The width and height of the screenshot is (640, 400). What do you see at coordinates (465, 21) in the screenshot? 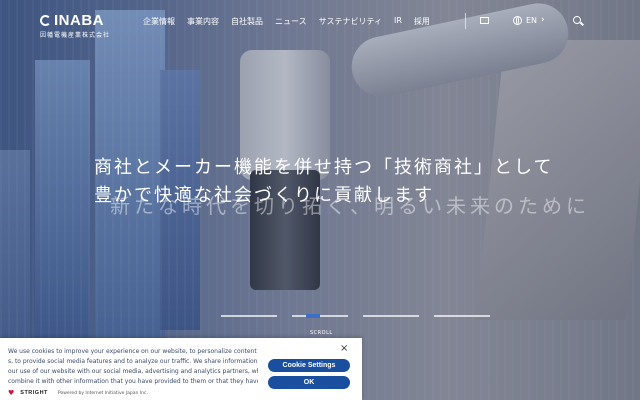
I see `nav-divider` at bounding box center [465, 21].